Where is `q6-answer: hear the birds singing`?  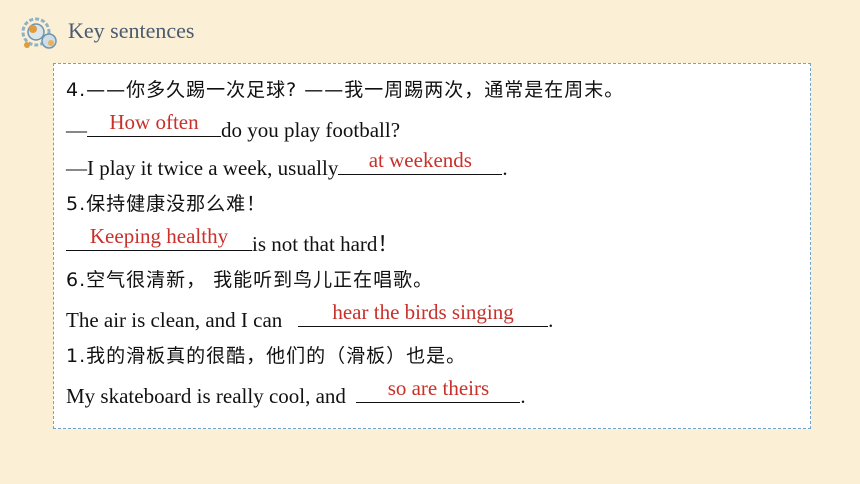 q6-answer: hear the birds singing is located at coordinates (423, 312).